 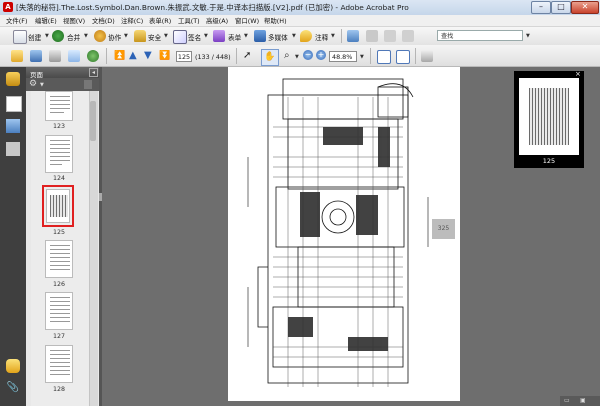 I want to click on combine-button: 合并, so click(x=73, y=37).